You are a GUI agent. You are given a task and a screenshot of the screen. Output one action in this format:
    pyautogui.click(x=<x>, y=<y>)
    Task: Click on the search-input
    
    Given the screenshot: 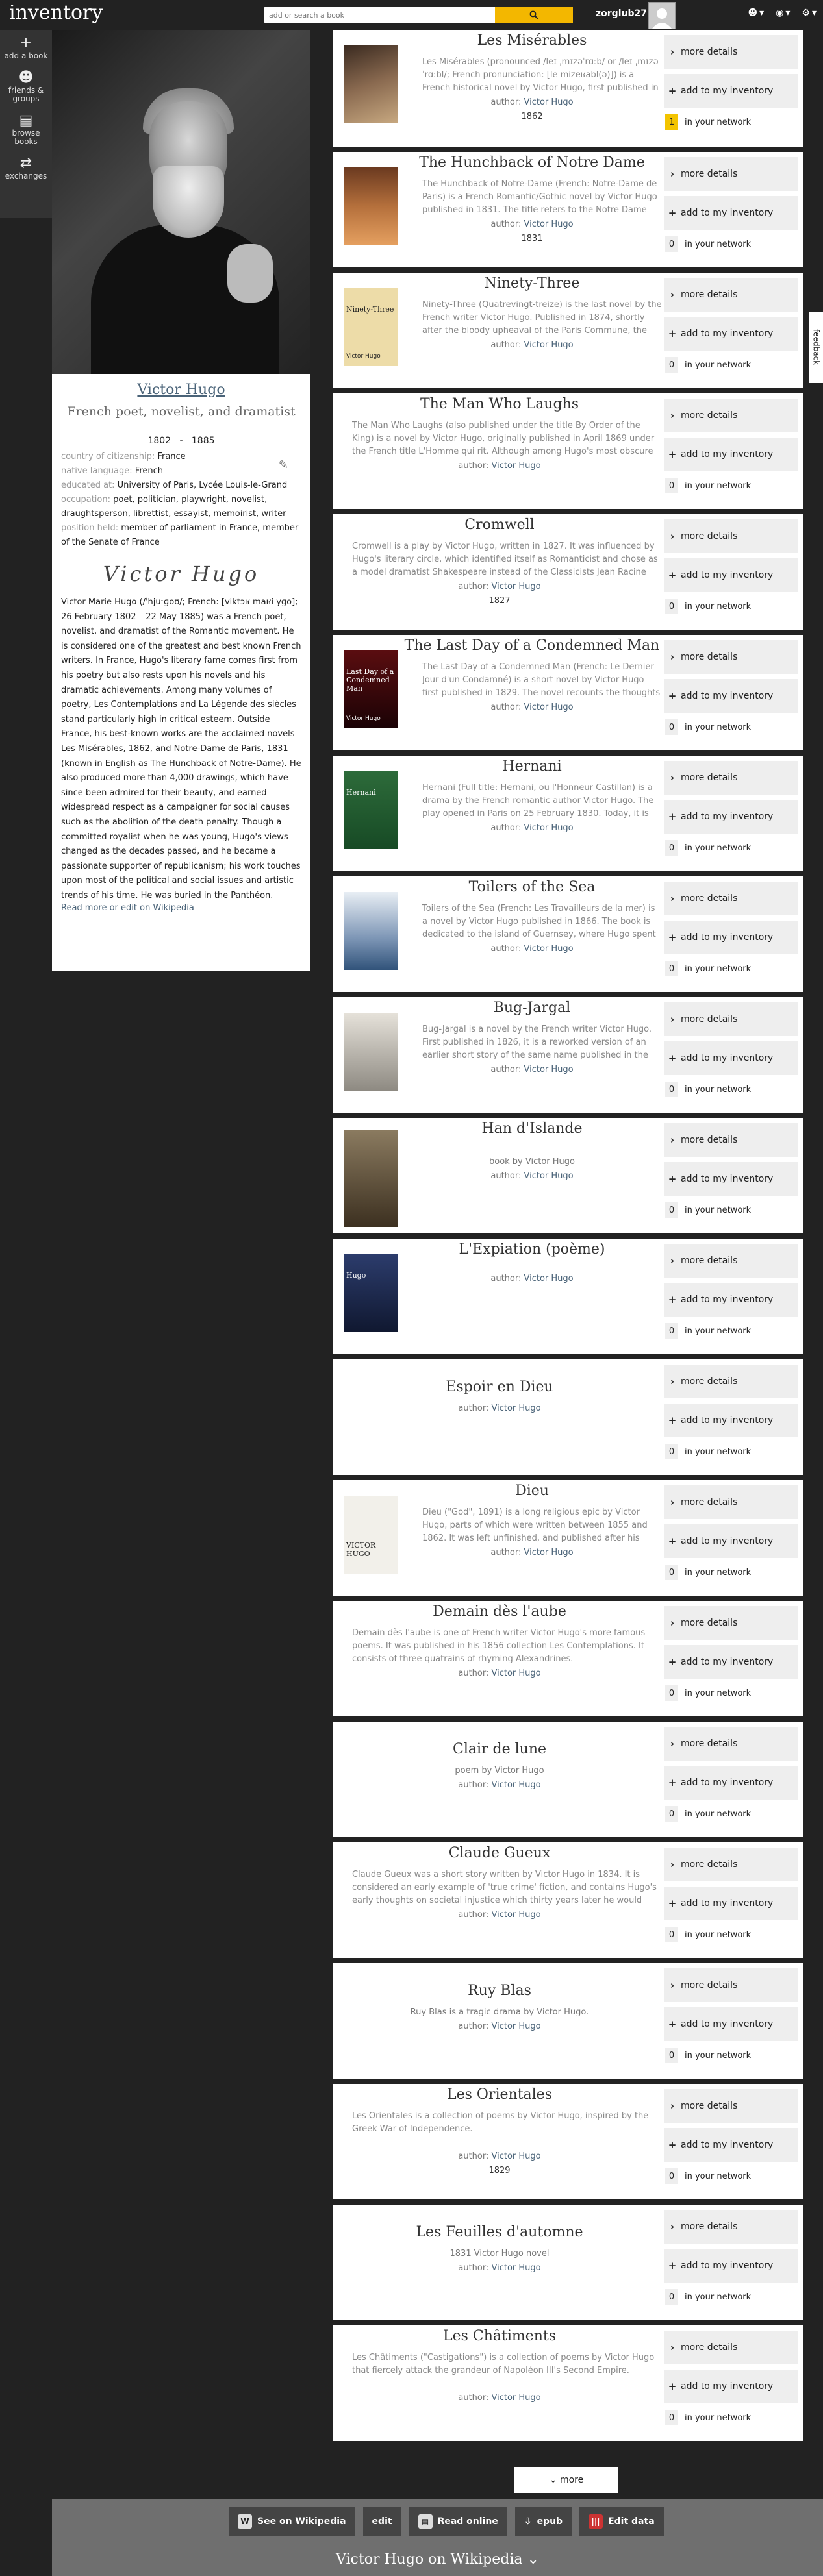 What is the action you would take?
    pyautogui.click(x=379, y=15)
    